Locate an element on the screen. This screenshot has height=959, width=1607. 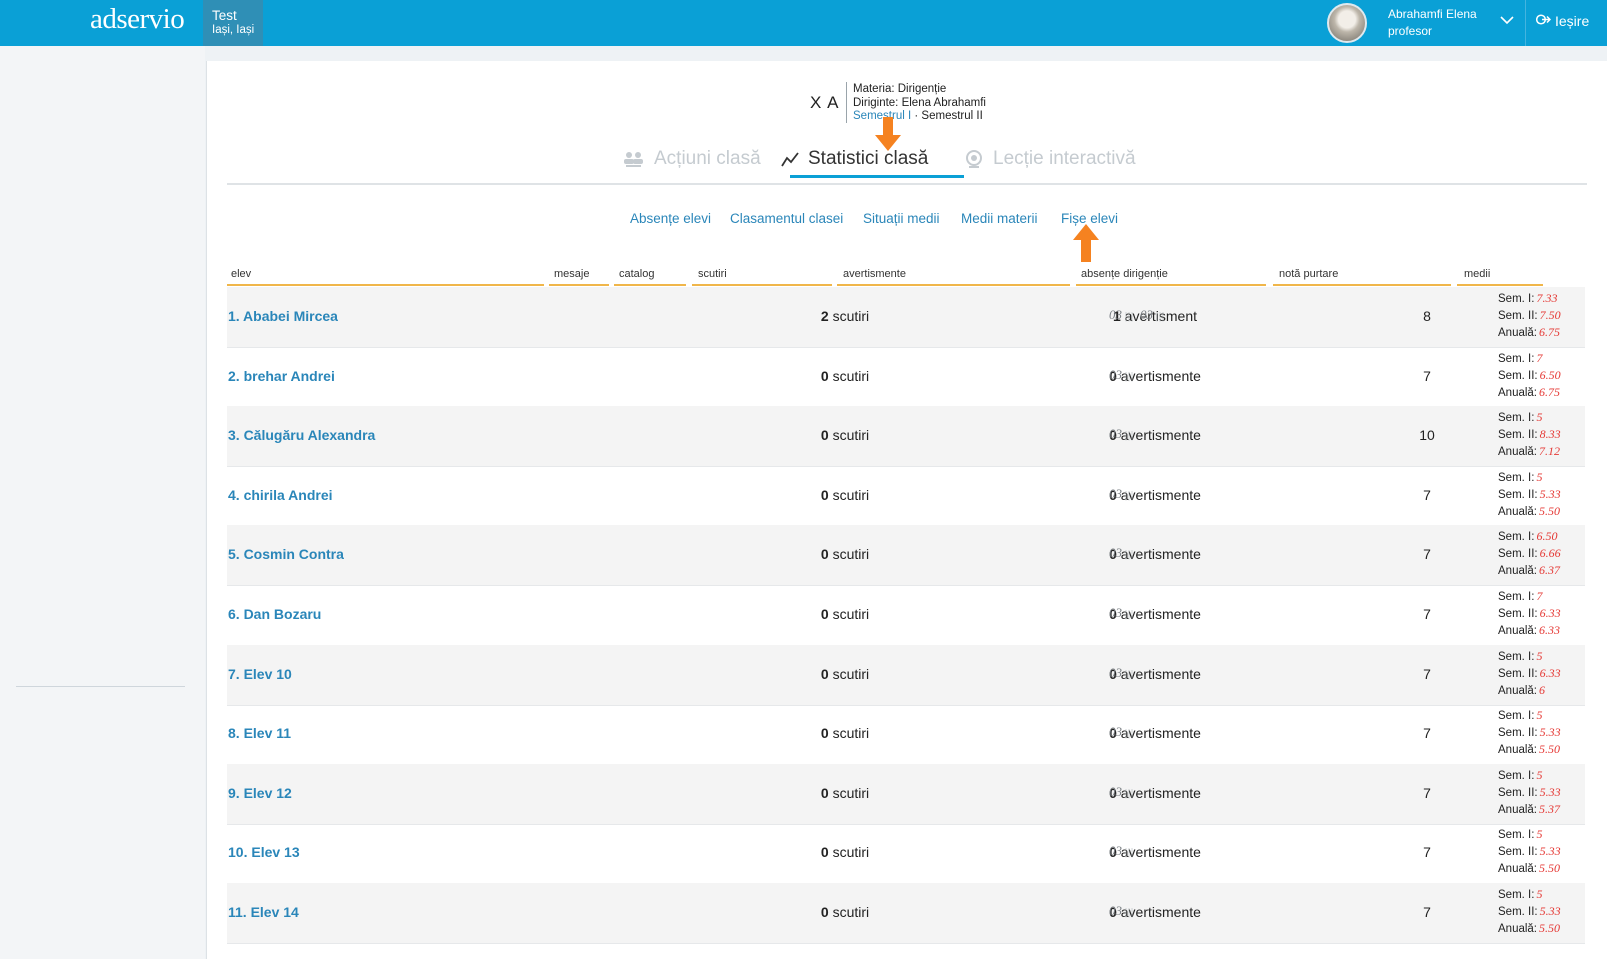
annual-value: 7.12 is located at coordinates (1550, 451).